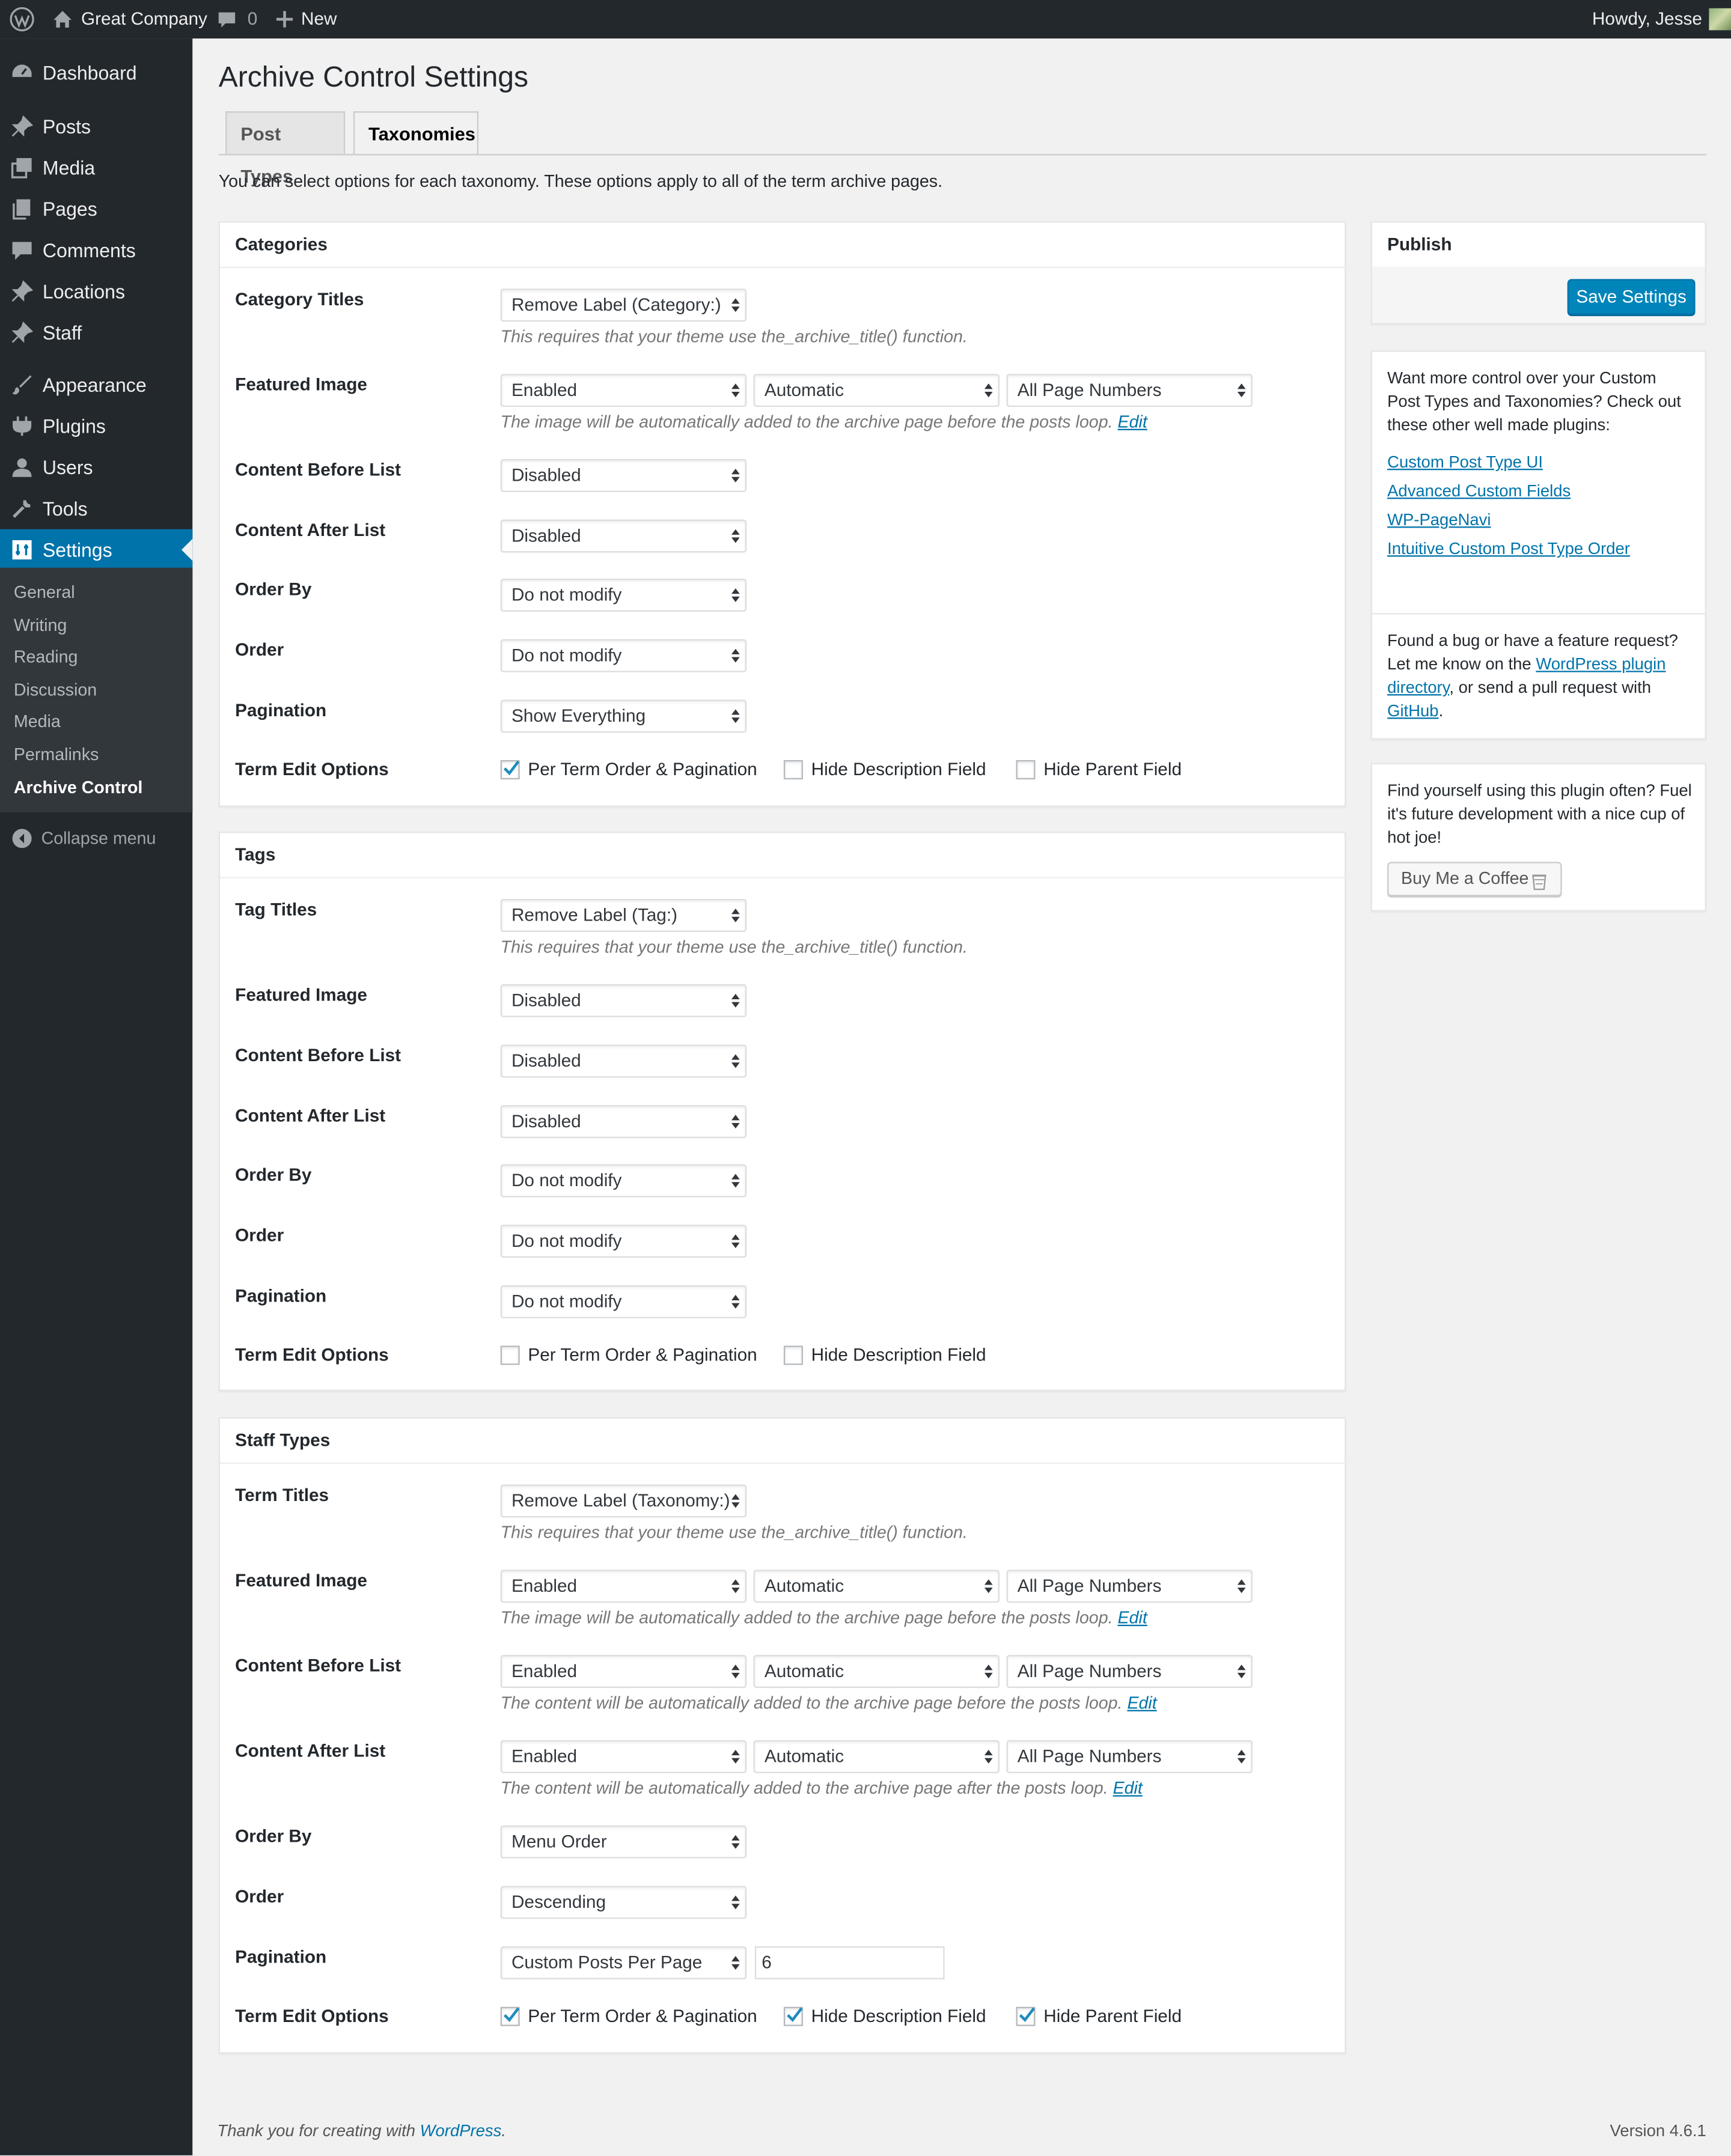 The width and height of the screenshot is (1731, 2156). I want to click on my-account-link: Howdy, Jesse, so click(1662, 19).